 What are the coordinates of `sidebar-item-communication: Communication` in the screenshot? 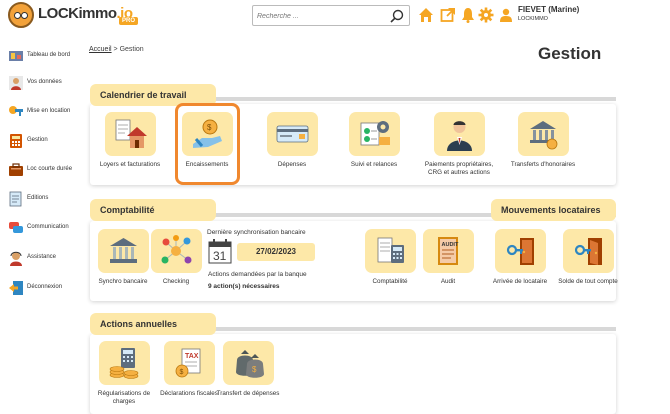 It's located at (48, 228).